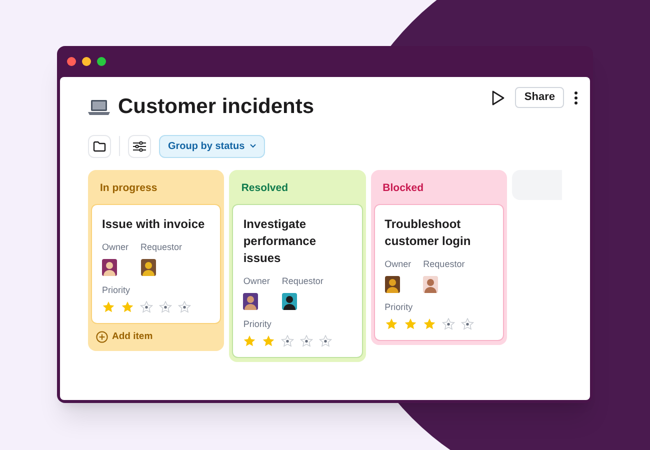 The width and height of the screenshot is (650, 450). I want to click on card-title: Issue with invoice, so click(154, 225).